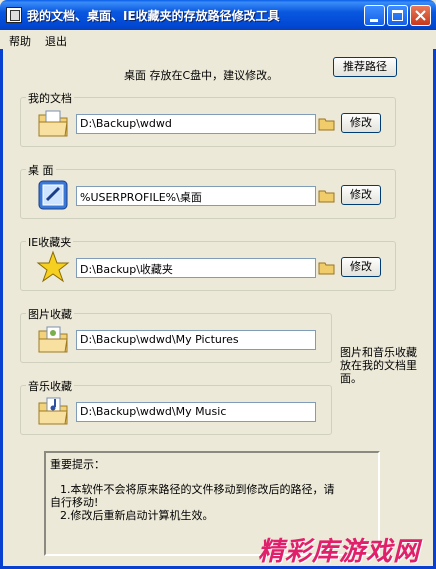  I want to click on menu-bar: 帮助 退出, so click(218, 39).